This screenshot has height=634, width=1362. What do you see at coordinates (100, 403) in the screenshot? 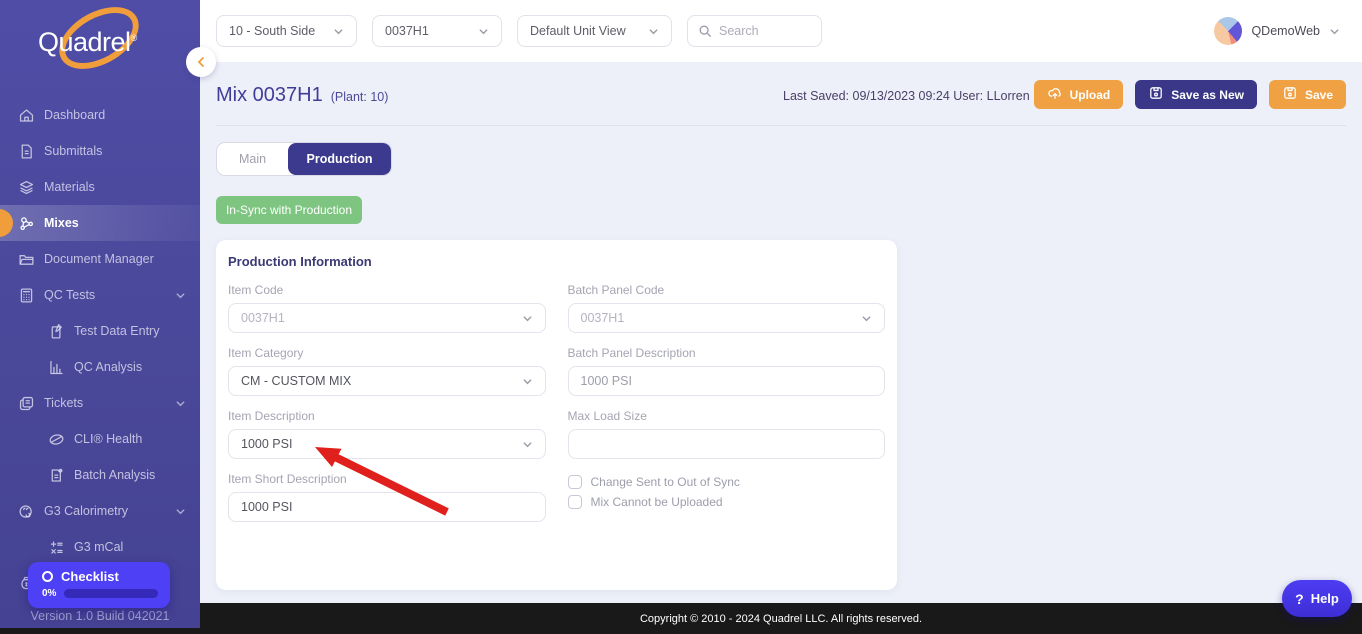
I see `sidebar-item-tickets: Tickets` at bounding box center [100, 403].